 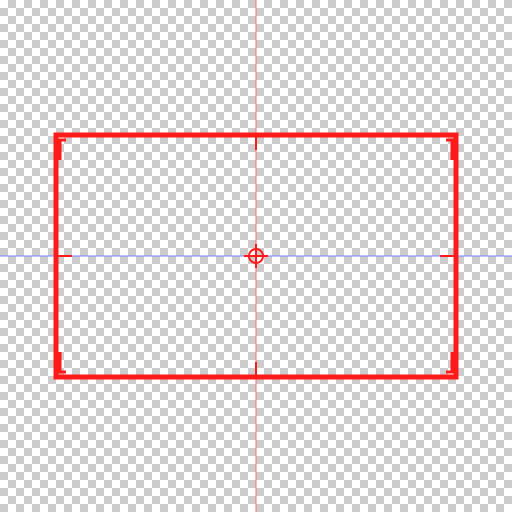 I want to click on corner-tick-bottom-left, so click(x=62, y=363).